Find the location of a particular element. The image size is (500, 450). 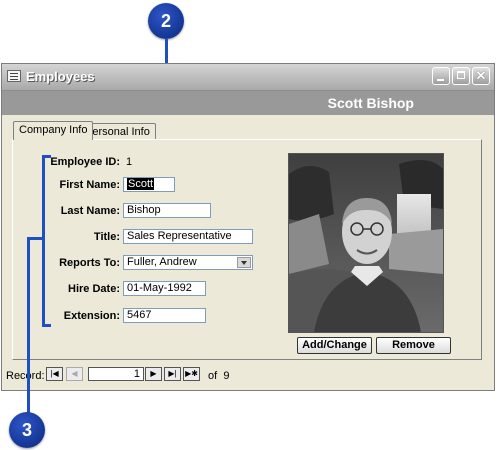

tab-company-info: Company Info is located at coordinates (53, 130).